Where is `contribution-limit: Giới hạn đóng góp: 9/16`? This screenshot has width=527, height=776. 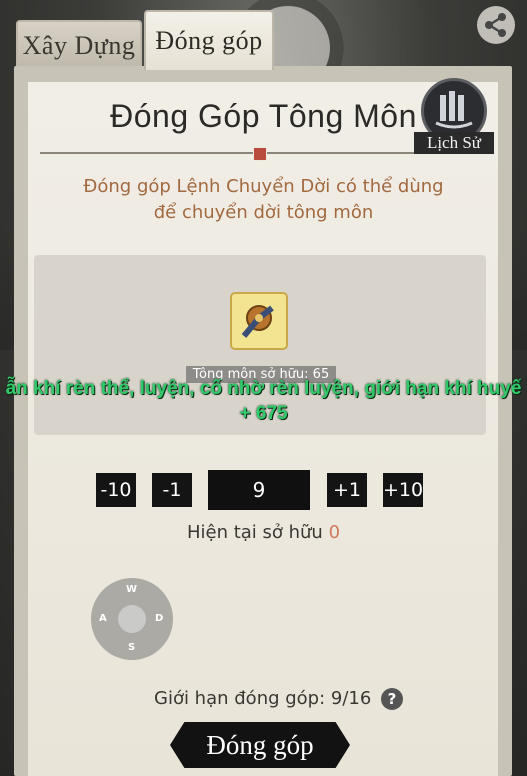 contribution-limit: Giới hạn đóng góp: 9/16 is located at coordinates (263, 698).